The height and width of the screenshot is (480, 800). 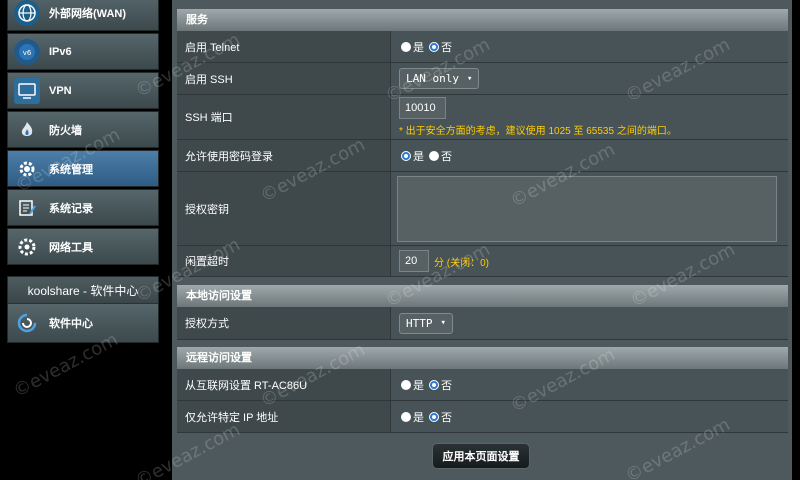 What do you see at coordinates (440, 417) in the screenshot?
I see `specific-ip-no-radio: 否` at bounding box center [440, 417].